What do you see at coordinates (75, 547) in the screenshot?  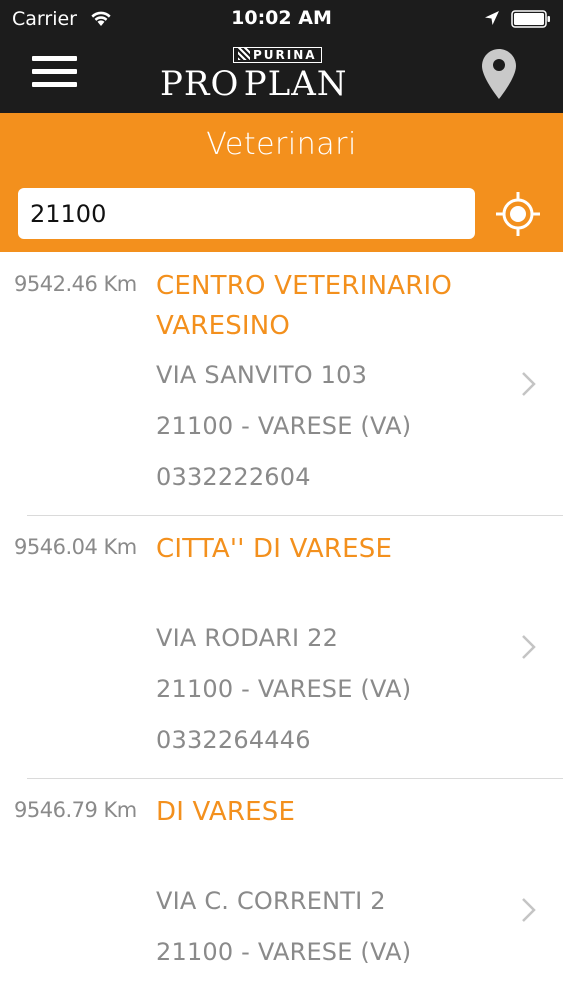 I see `distance-label: 9546.04 Km` at bounding box center [75, 547].